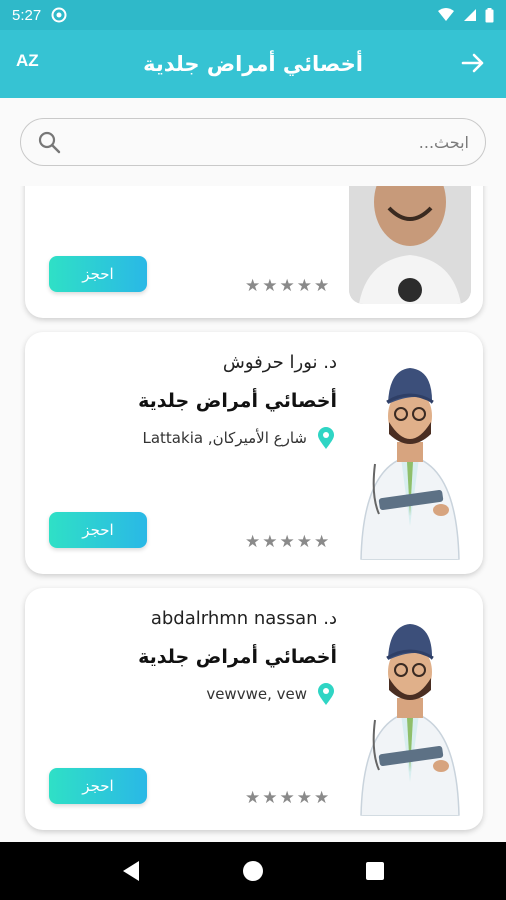 The image size is (506, 900). Describe the element at coordinates (256, 694) in the screenshot. I see `location-text: vewvwe, vew` at that location.